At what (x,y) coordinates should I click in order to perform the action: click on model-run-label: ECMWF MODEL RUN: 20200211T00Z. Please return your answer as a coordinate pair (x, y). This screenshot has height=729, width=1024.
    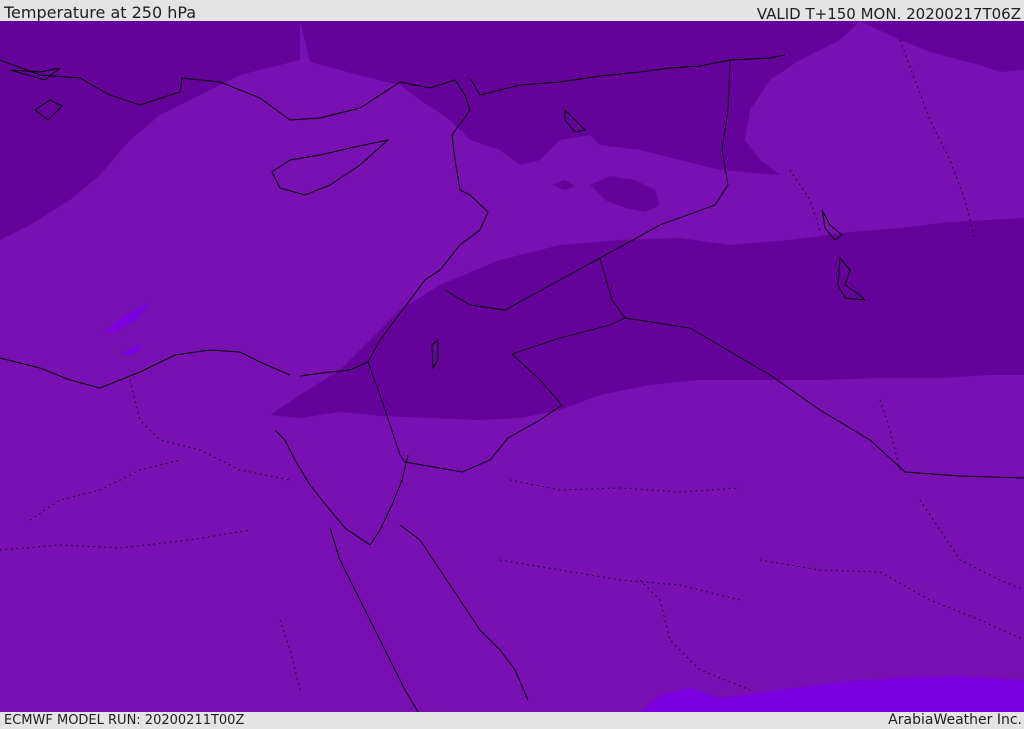
    Looking at the image, I should click on (124, 720).